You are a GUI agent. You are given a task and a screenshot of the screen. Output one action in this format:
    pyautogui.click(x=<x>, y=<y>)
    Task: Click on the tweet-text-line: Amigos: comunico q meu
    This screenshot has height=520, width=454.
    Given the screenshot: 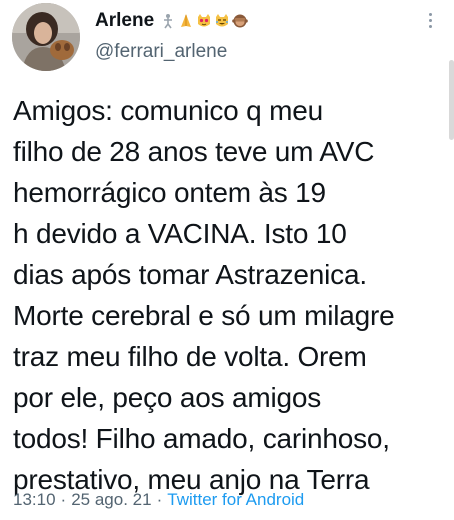 What is the action you would take?
    pyautogui.click(x=168, y=110)
    